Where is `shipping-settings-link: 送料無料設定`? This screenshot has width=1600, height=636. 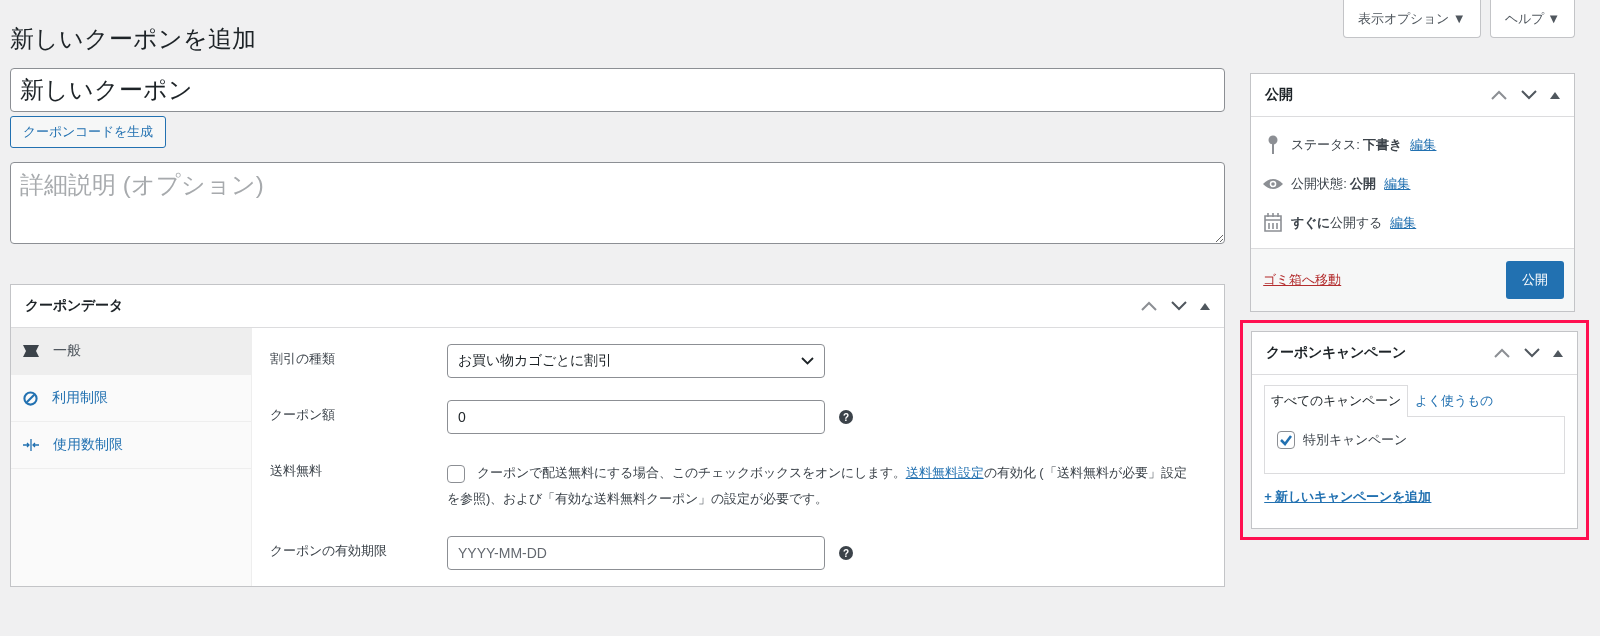 shipping-settings-link: 送料無料設定 is located at coordinates (944, 472).